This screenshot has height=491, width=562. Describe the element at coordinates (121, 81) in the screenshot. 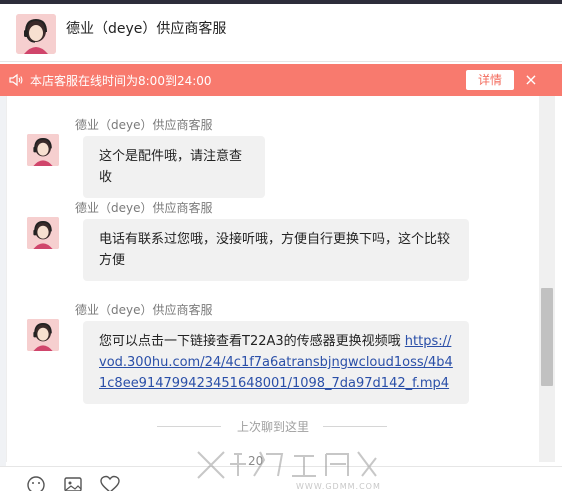

I see `notice-text: 本店客服在线时间为8:00到24:00` at that location.